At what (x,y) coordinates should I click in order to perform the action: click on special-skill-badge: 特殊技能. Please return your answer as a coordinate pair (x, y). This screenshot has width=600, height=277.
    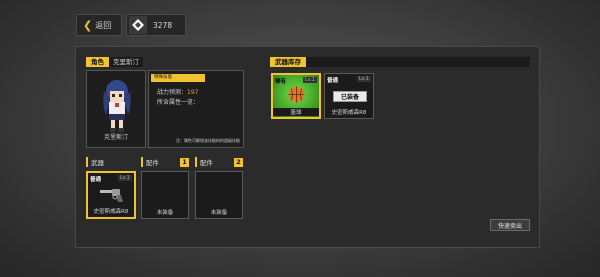
    Looking at the image, I should click on (178, 78).